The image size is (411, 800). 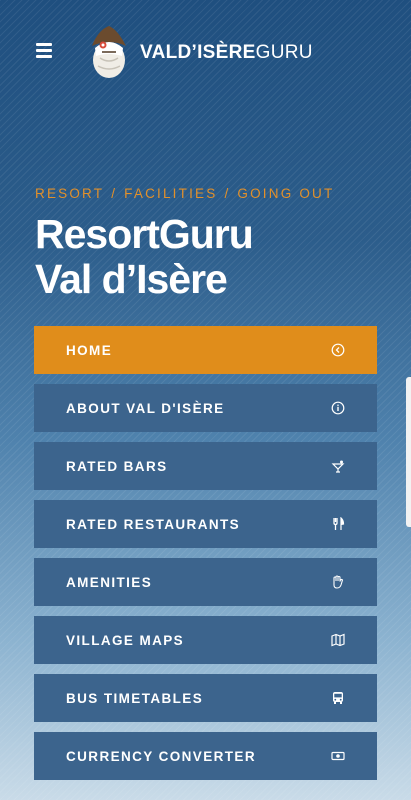 I want to click on nav-item-village-maps: VILLAGE MAPS, so click(x=205, y=640).